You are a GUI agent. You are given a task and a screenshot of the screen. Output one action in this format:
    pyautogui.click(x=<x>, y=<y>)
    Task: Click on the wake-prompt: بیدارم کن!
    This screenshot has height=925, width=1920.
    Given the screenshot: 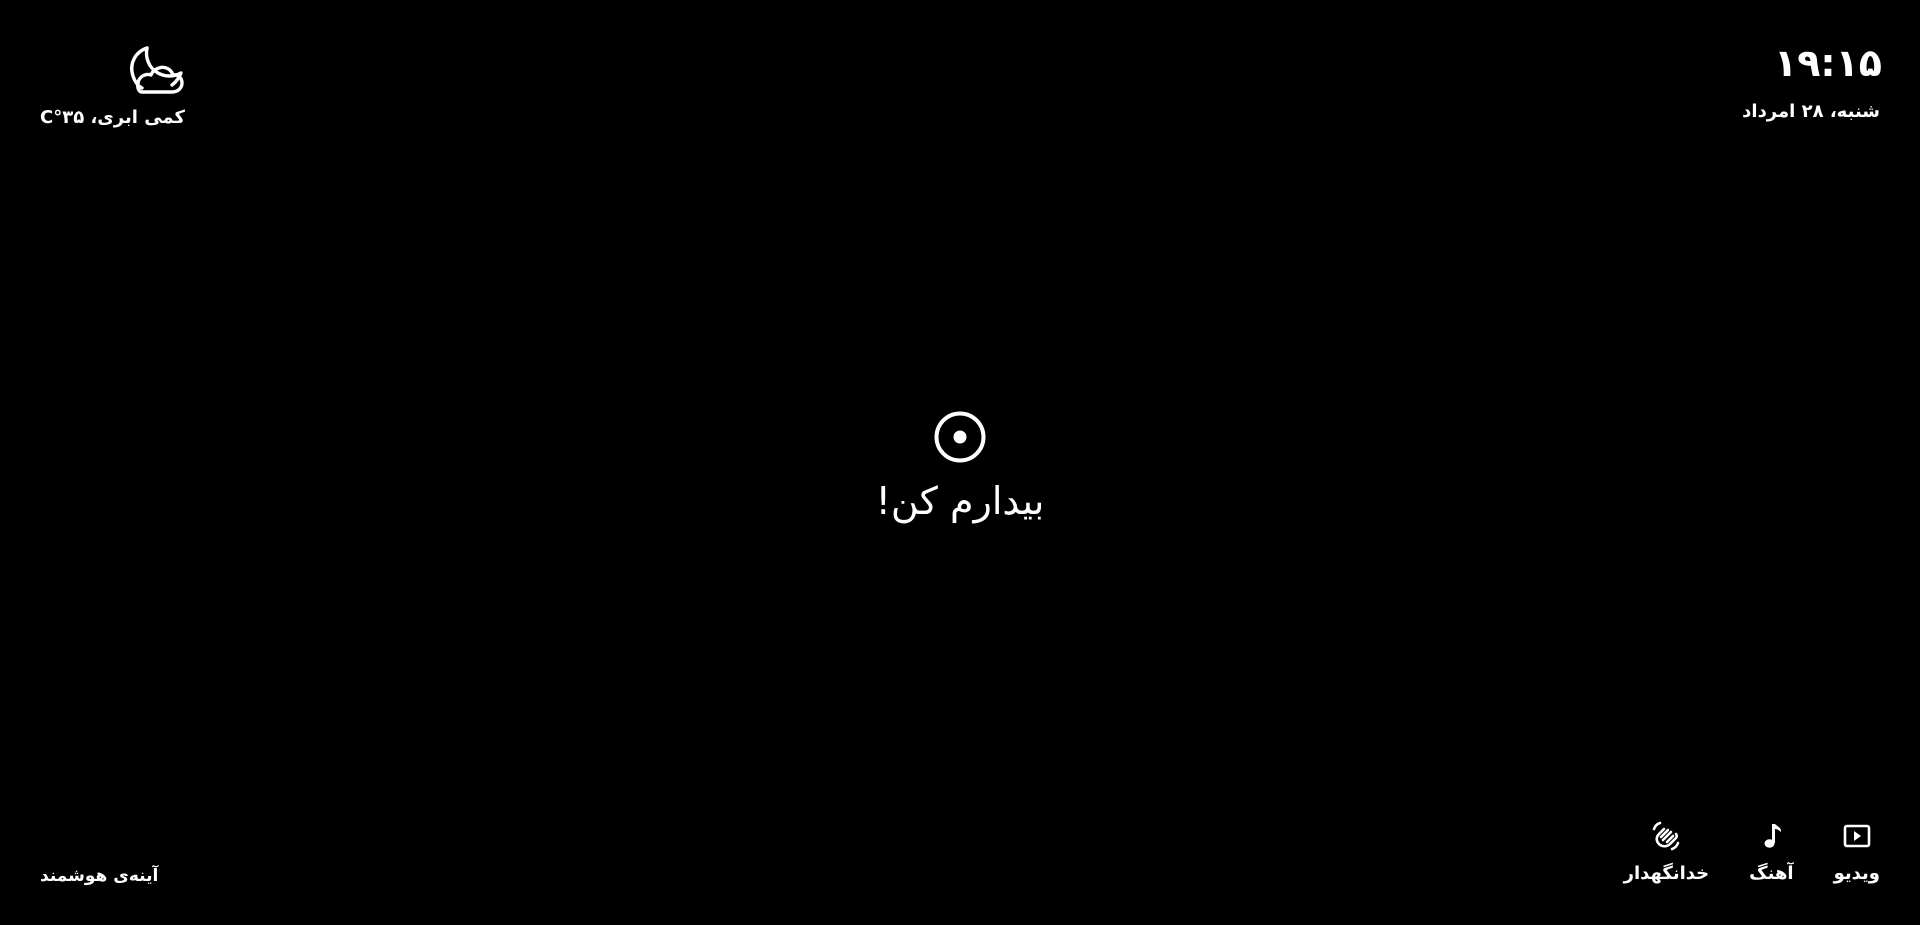 What is the action you would take?
    pyautogui.click(x=960, y=468)
    